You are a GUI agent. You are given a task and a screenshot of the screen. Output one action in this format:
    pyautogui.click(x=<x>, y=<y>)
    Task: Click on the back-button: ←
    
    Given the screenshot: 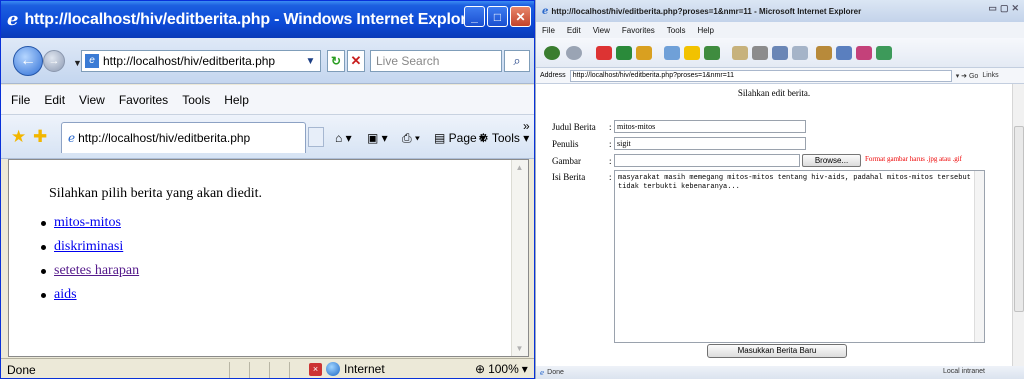 What is the action you would take?
    pyautogui.click(x=28, y=61)
    